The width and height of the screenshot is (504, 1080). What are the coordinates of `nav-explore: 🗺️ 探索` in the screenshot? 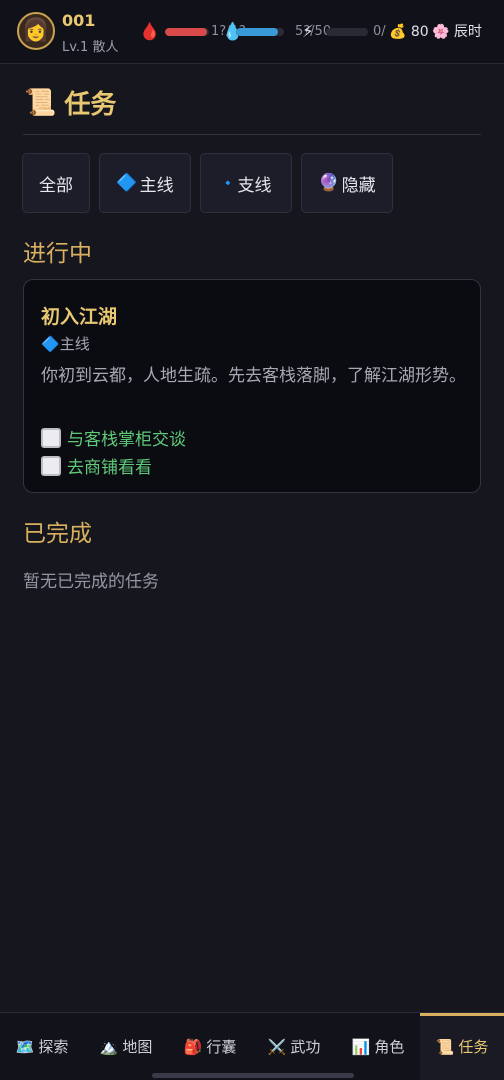 It's located at (42, 1046).